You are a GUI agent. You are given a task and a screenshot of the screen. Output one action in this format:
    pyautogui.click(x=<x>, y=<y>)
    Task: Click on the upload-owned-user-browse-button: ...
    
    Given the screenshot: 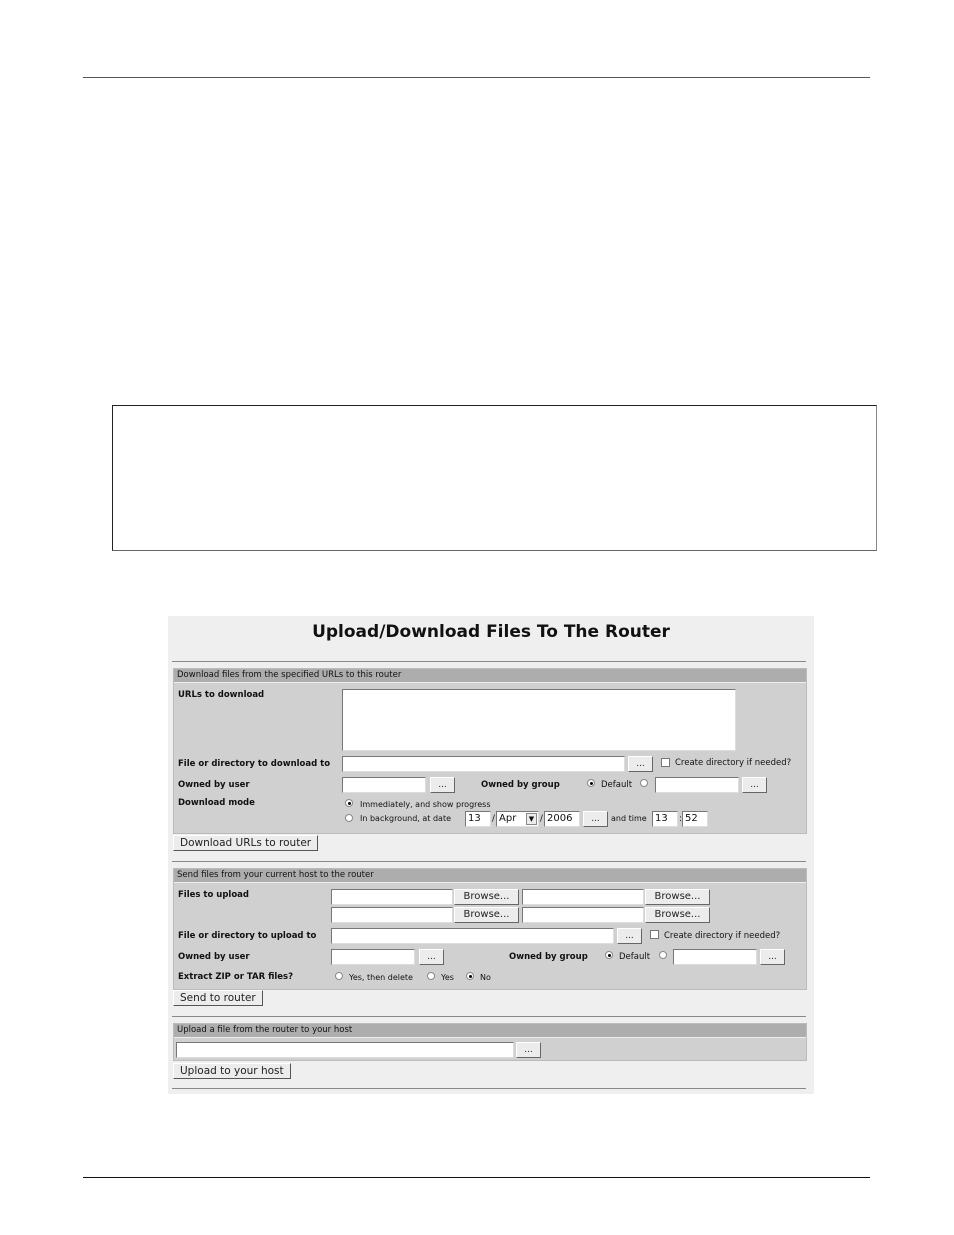 What is the action you would take?
    pyautogui.click(x=431, y=957)
    